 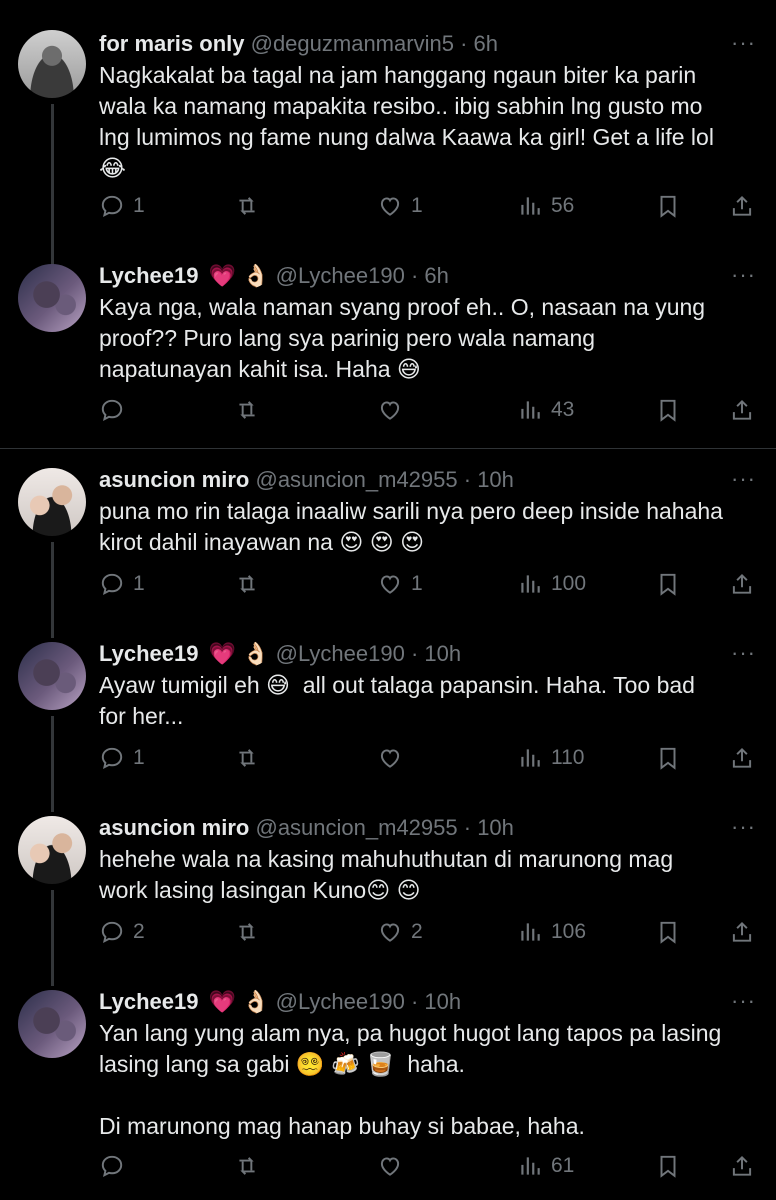 I want to click on views-button: 110, so click(x=550, y=758).